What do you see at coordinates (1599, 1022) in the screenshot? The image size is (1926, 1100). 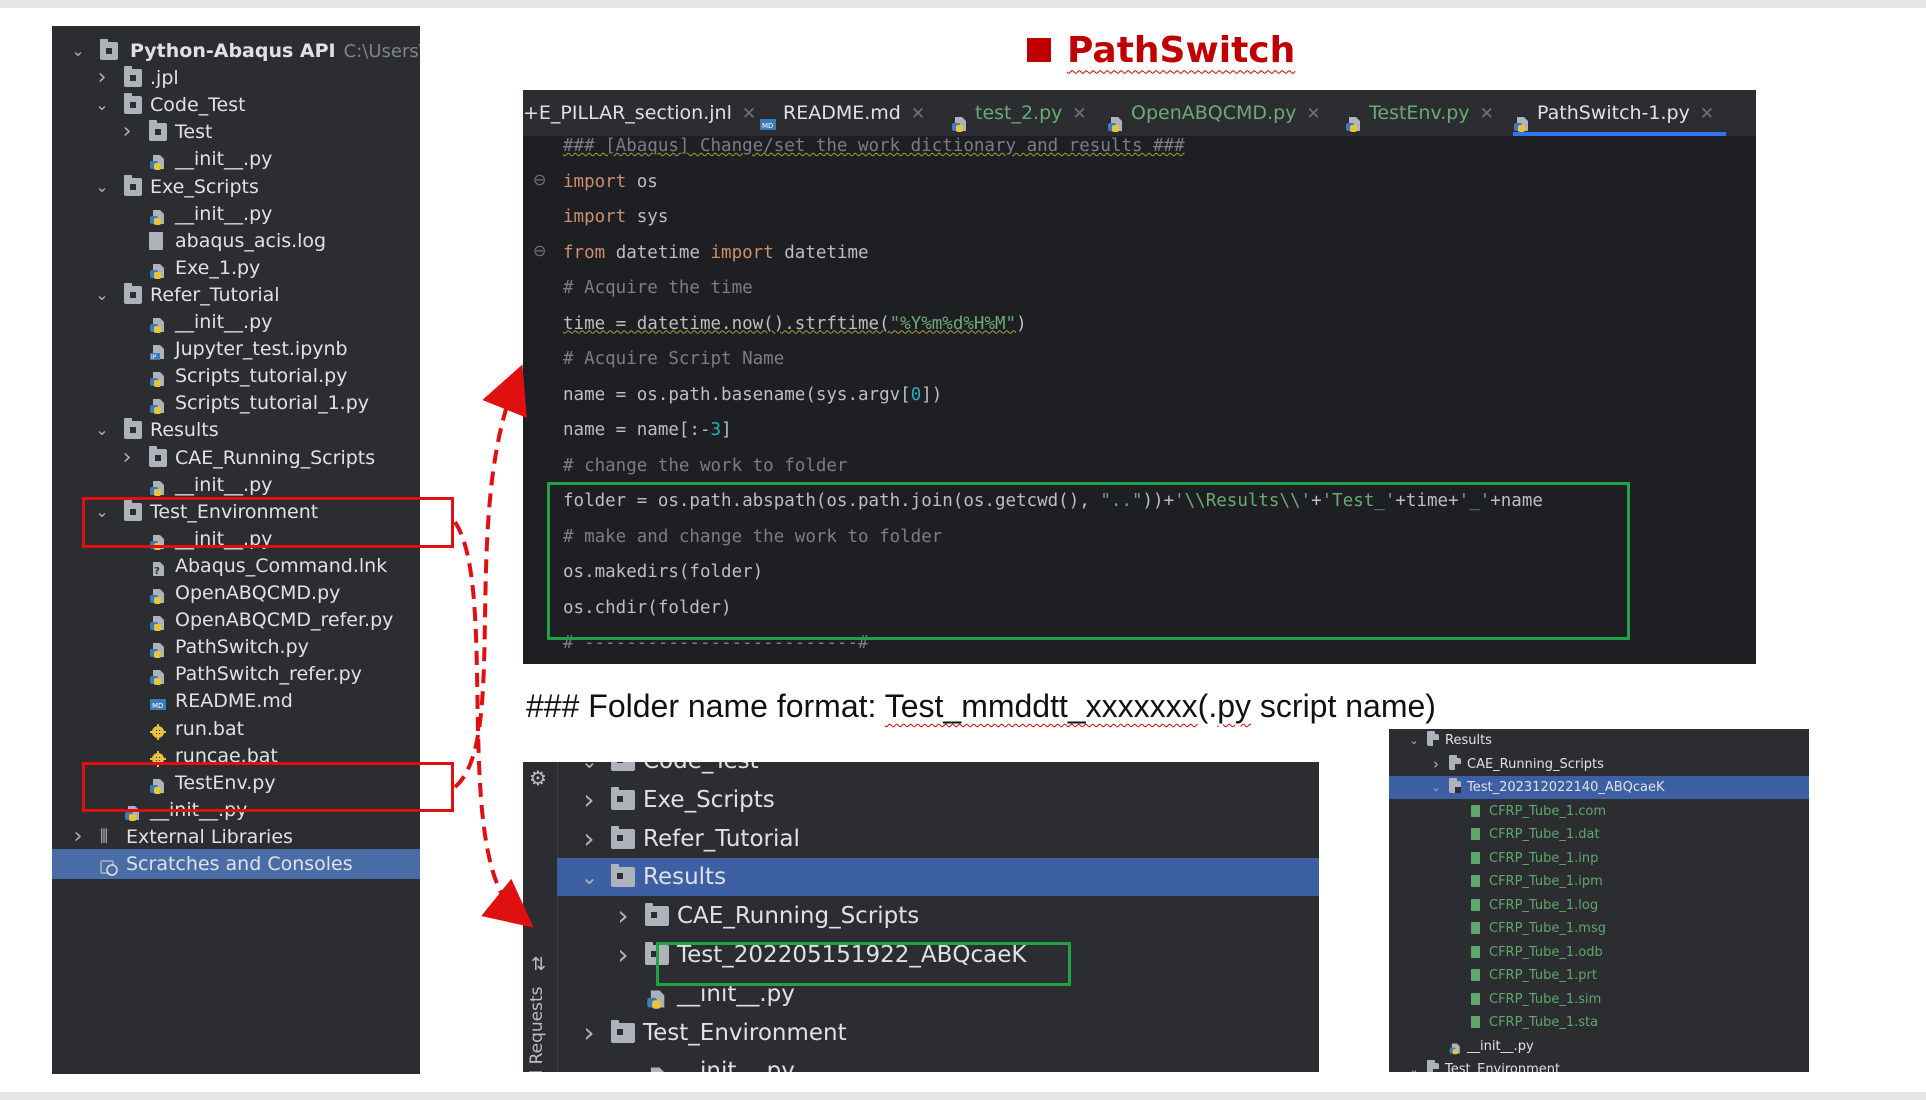 I see `results-tree-item: CFRP_Tube_1.sta` at bounding box center [1599, 1022].